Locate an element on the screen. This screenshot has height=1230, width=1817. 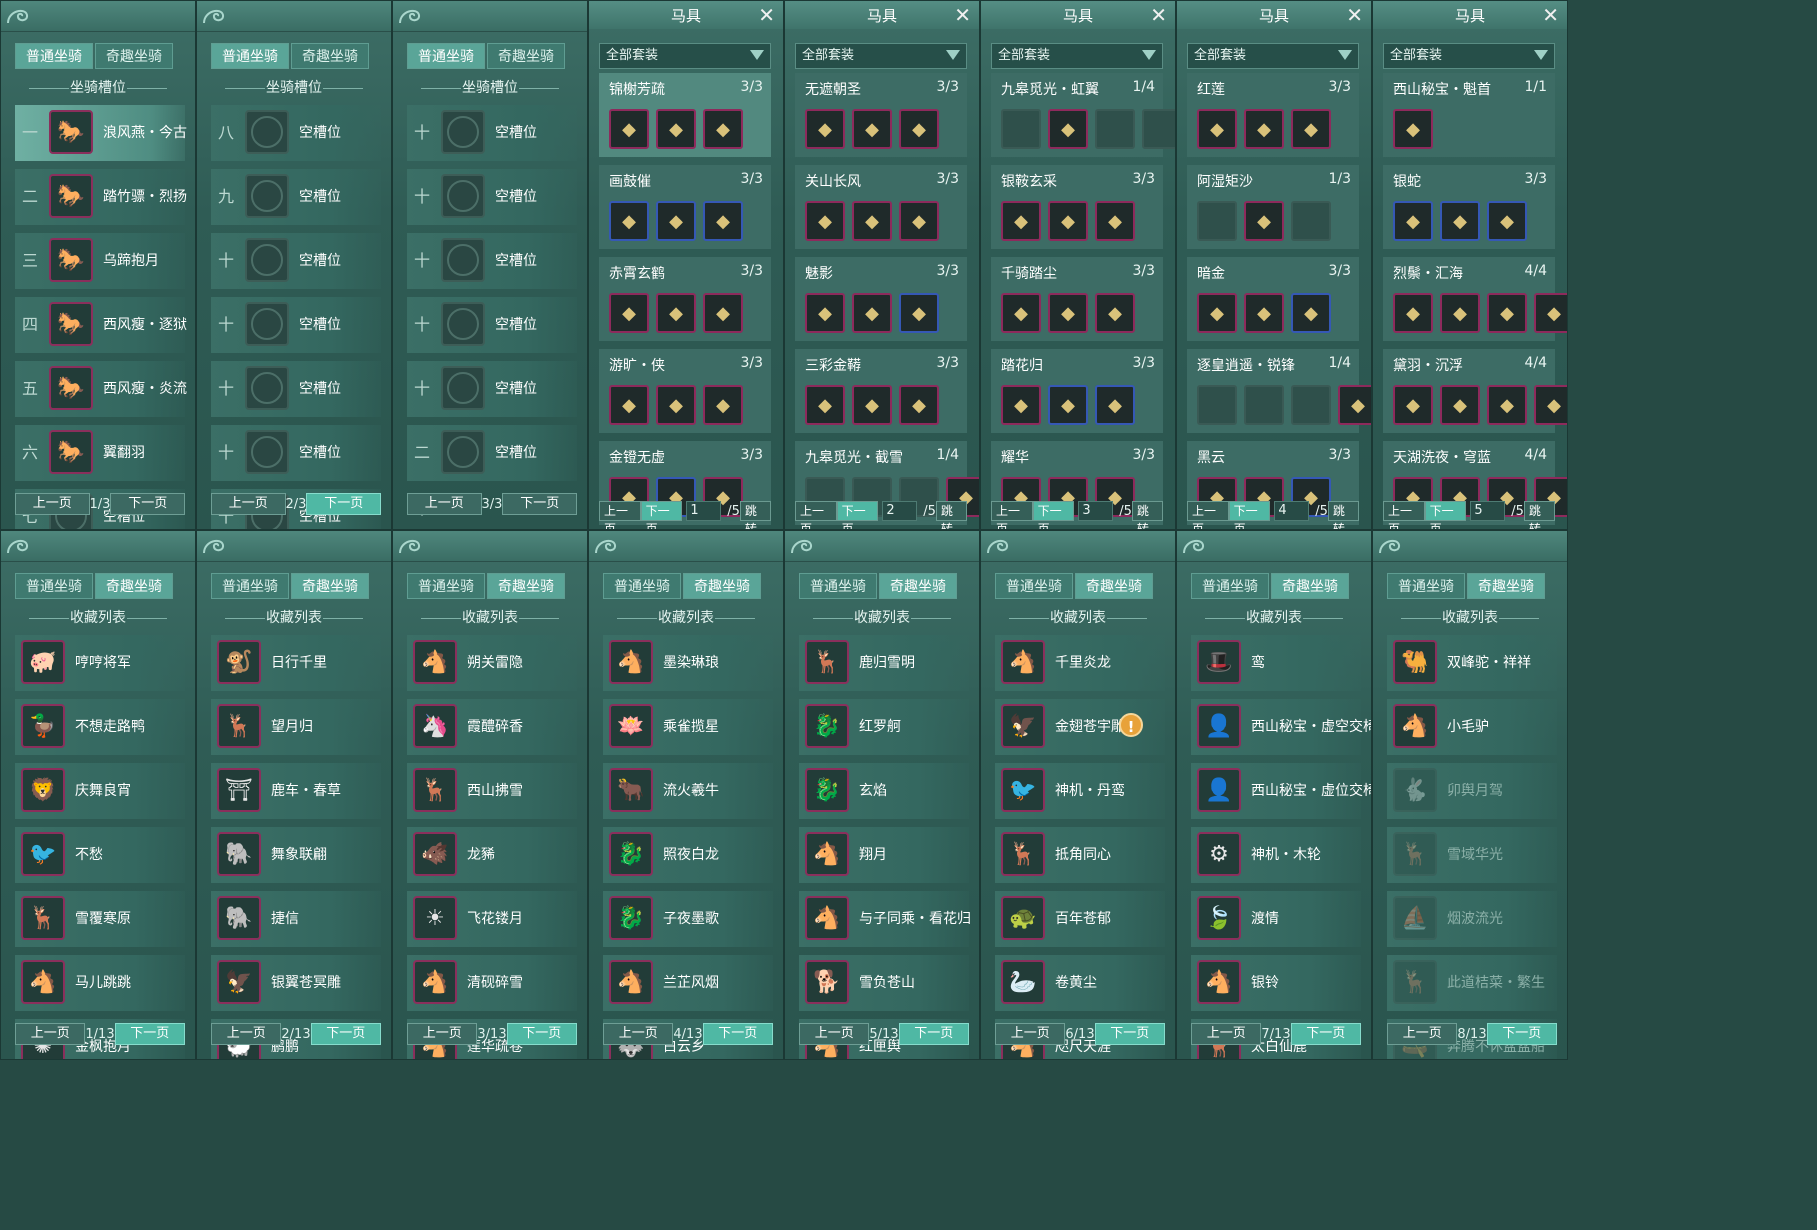
collection-row: 🐫 双峰驼・祥祥 is located at coordinates (1472, 663).